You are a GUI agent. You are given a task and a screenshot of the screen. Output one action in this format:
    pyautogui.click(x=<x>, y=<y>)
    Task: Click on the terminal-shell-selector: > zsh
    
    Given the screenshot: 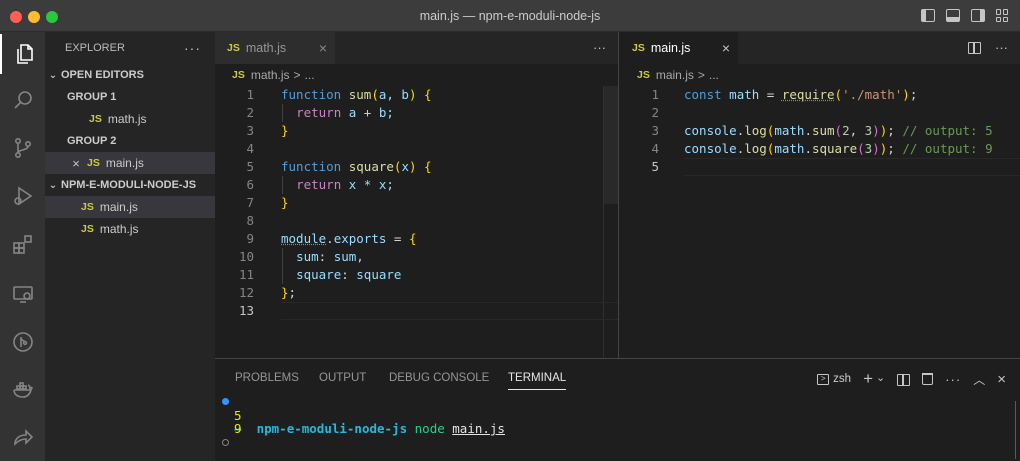 What is the action you would take?
    pyautogui.click(x=834, y=379)
    